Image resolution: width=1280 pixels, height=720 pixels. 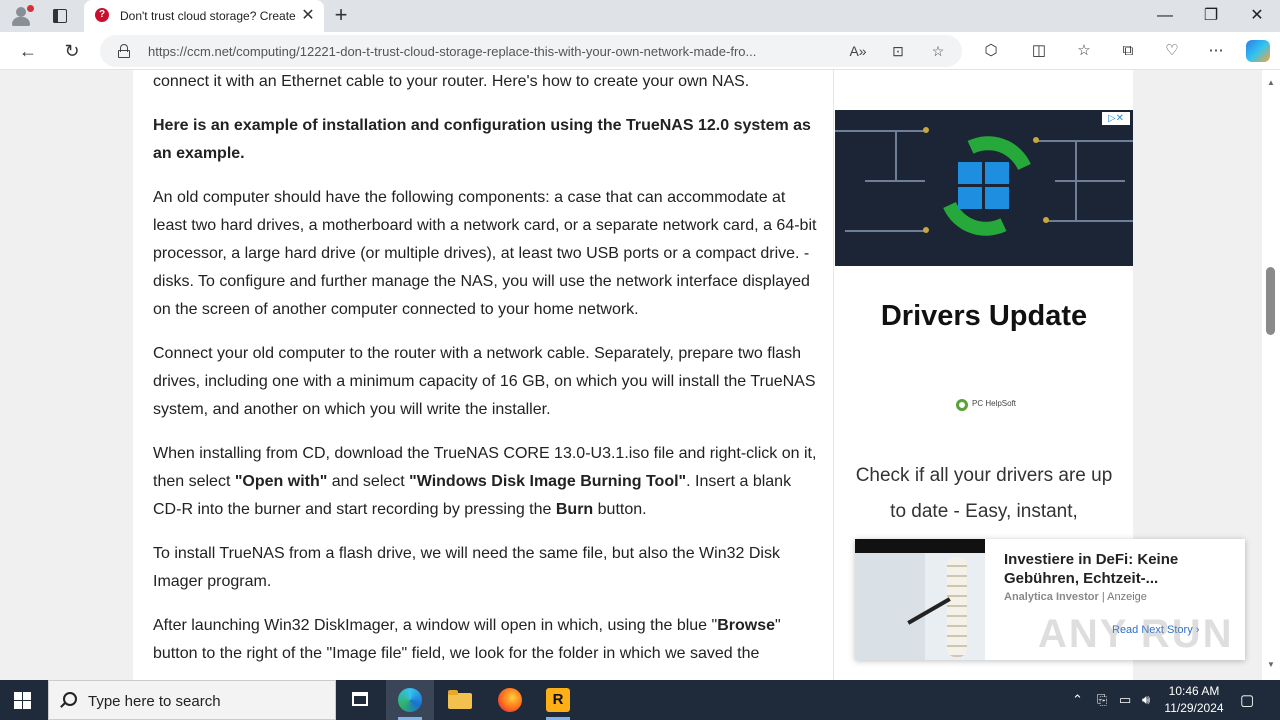 I want to click on window-close-button: ✕, so click(x=1257, y=16).